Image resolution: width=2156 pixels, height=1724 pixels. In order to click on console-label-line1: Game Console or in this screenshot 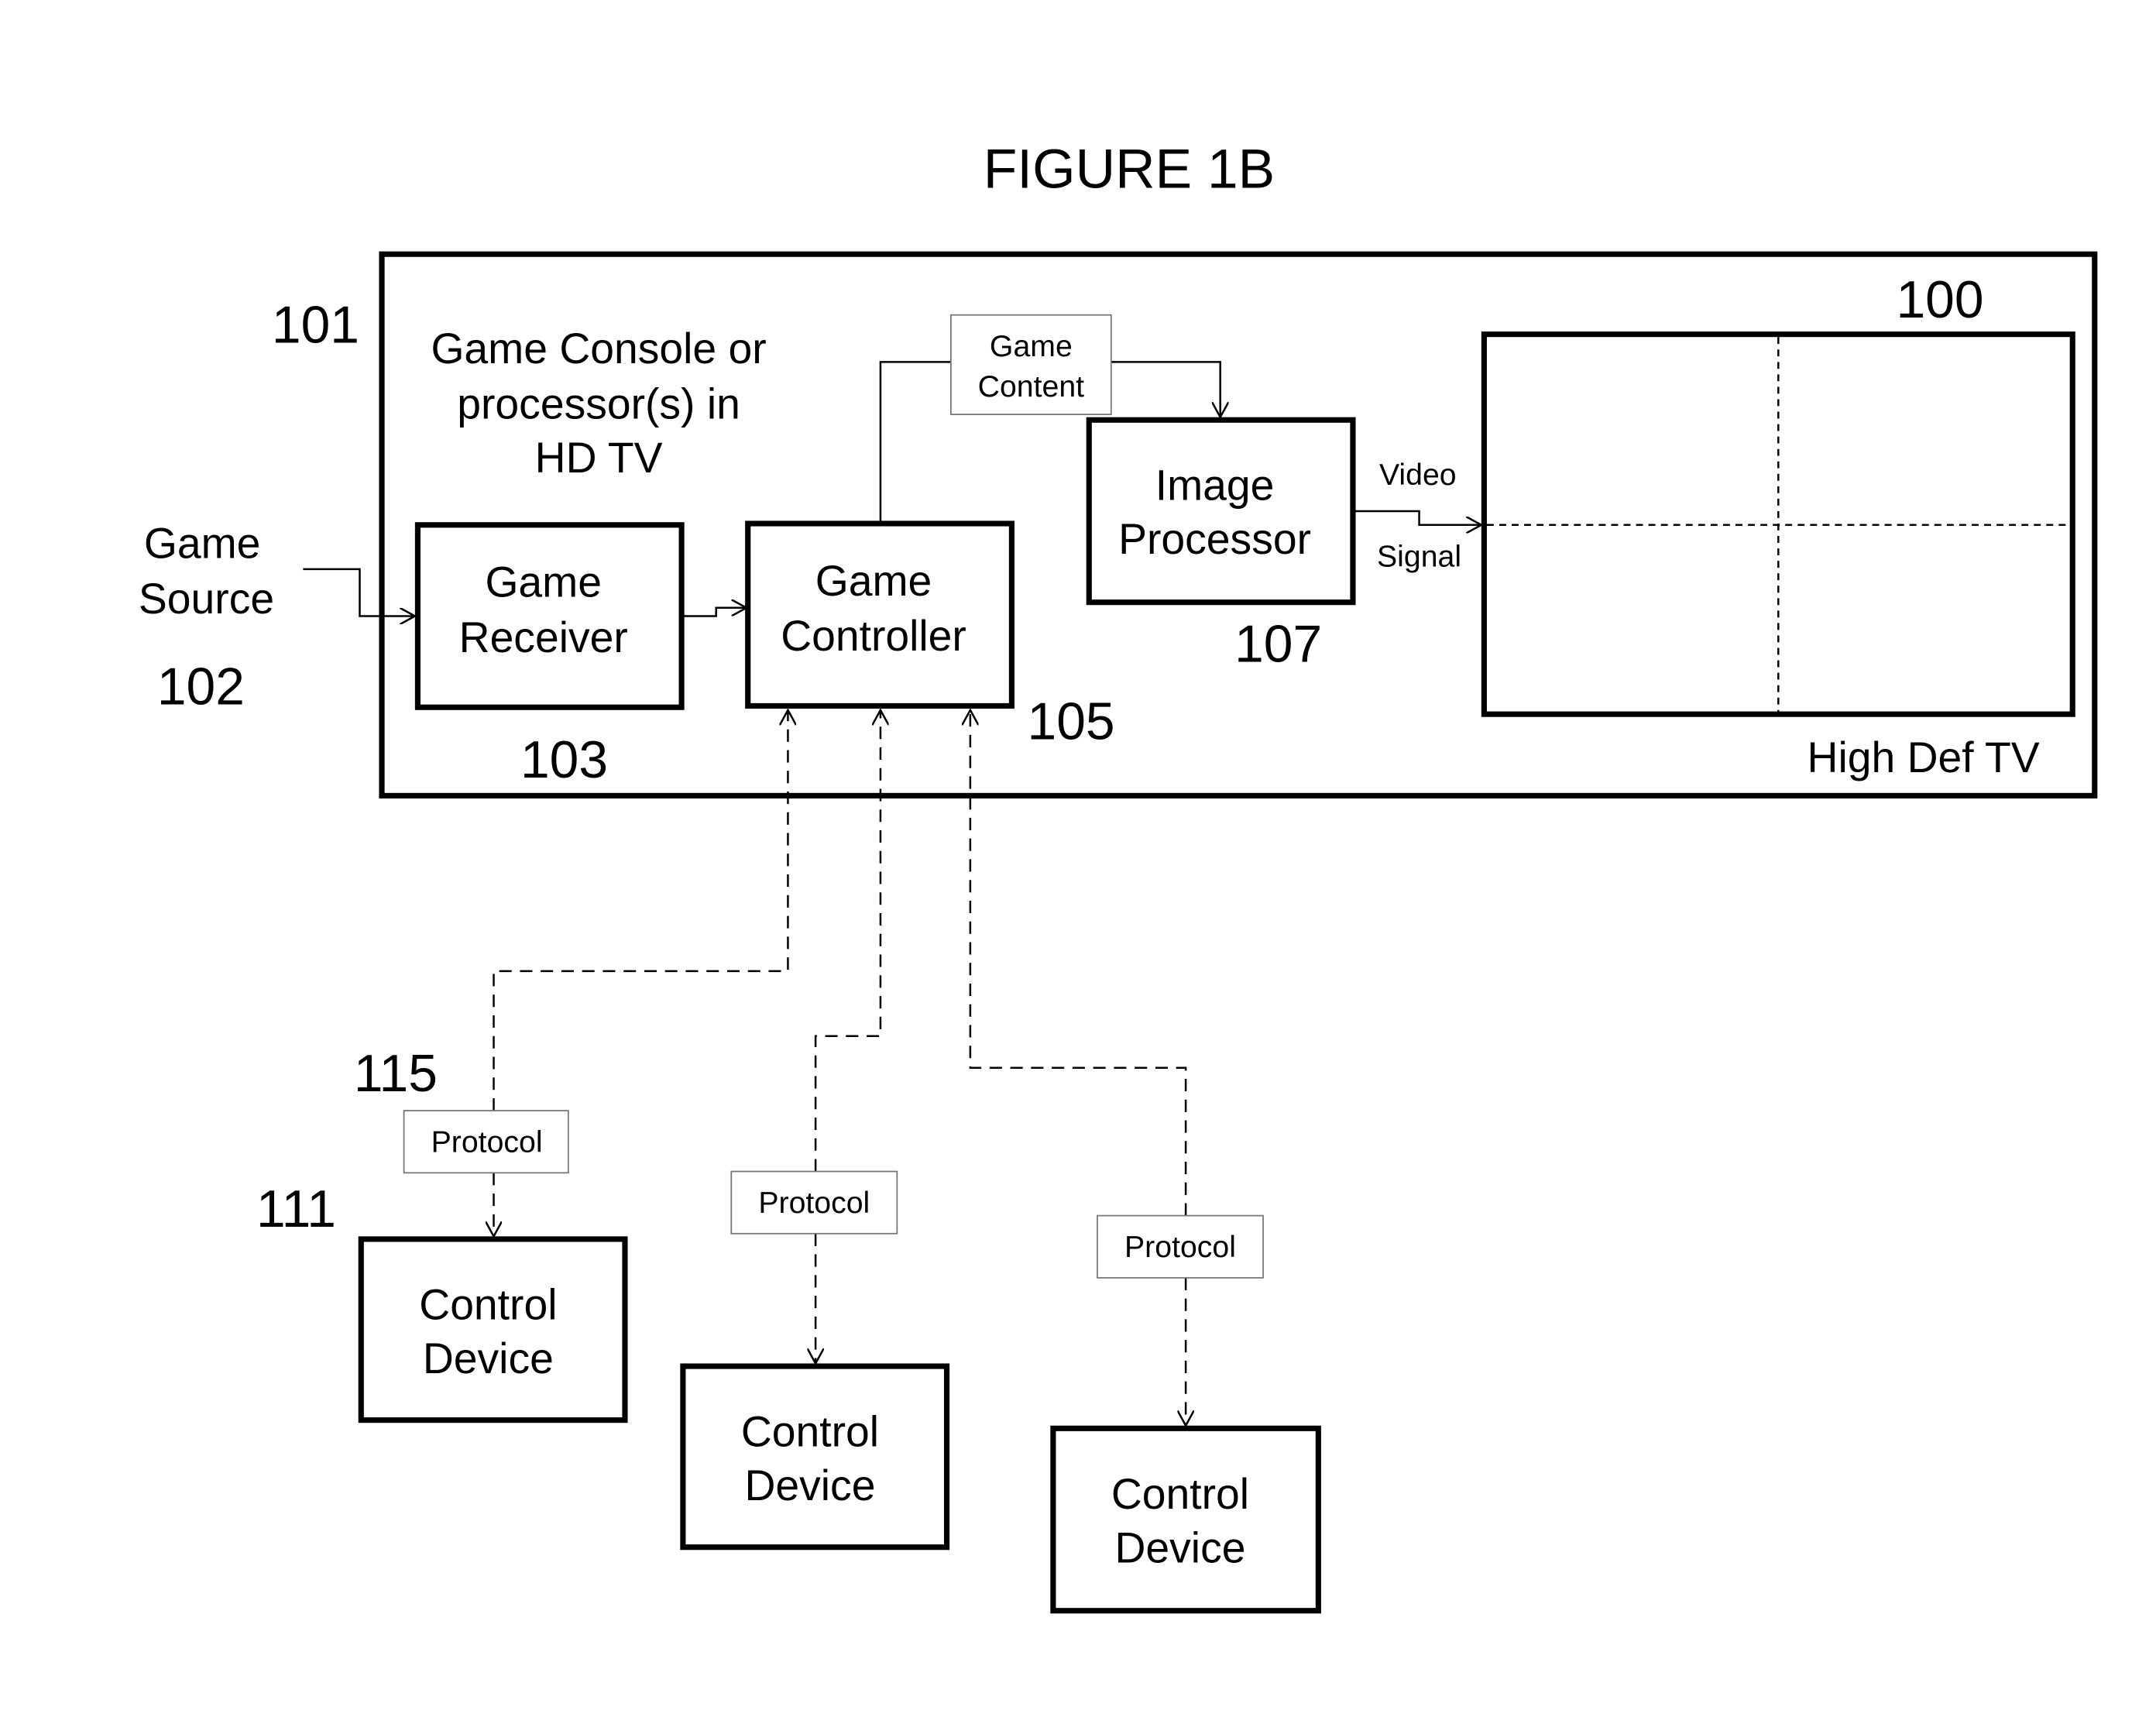, I will do `click(598, 349)`.